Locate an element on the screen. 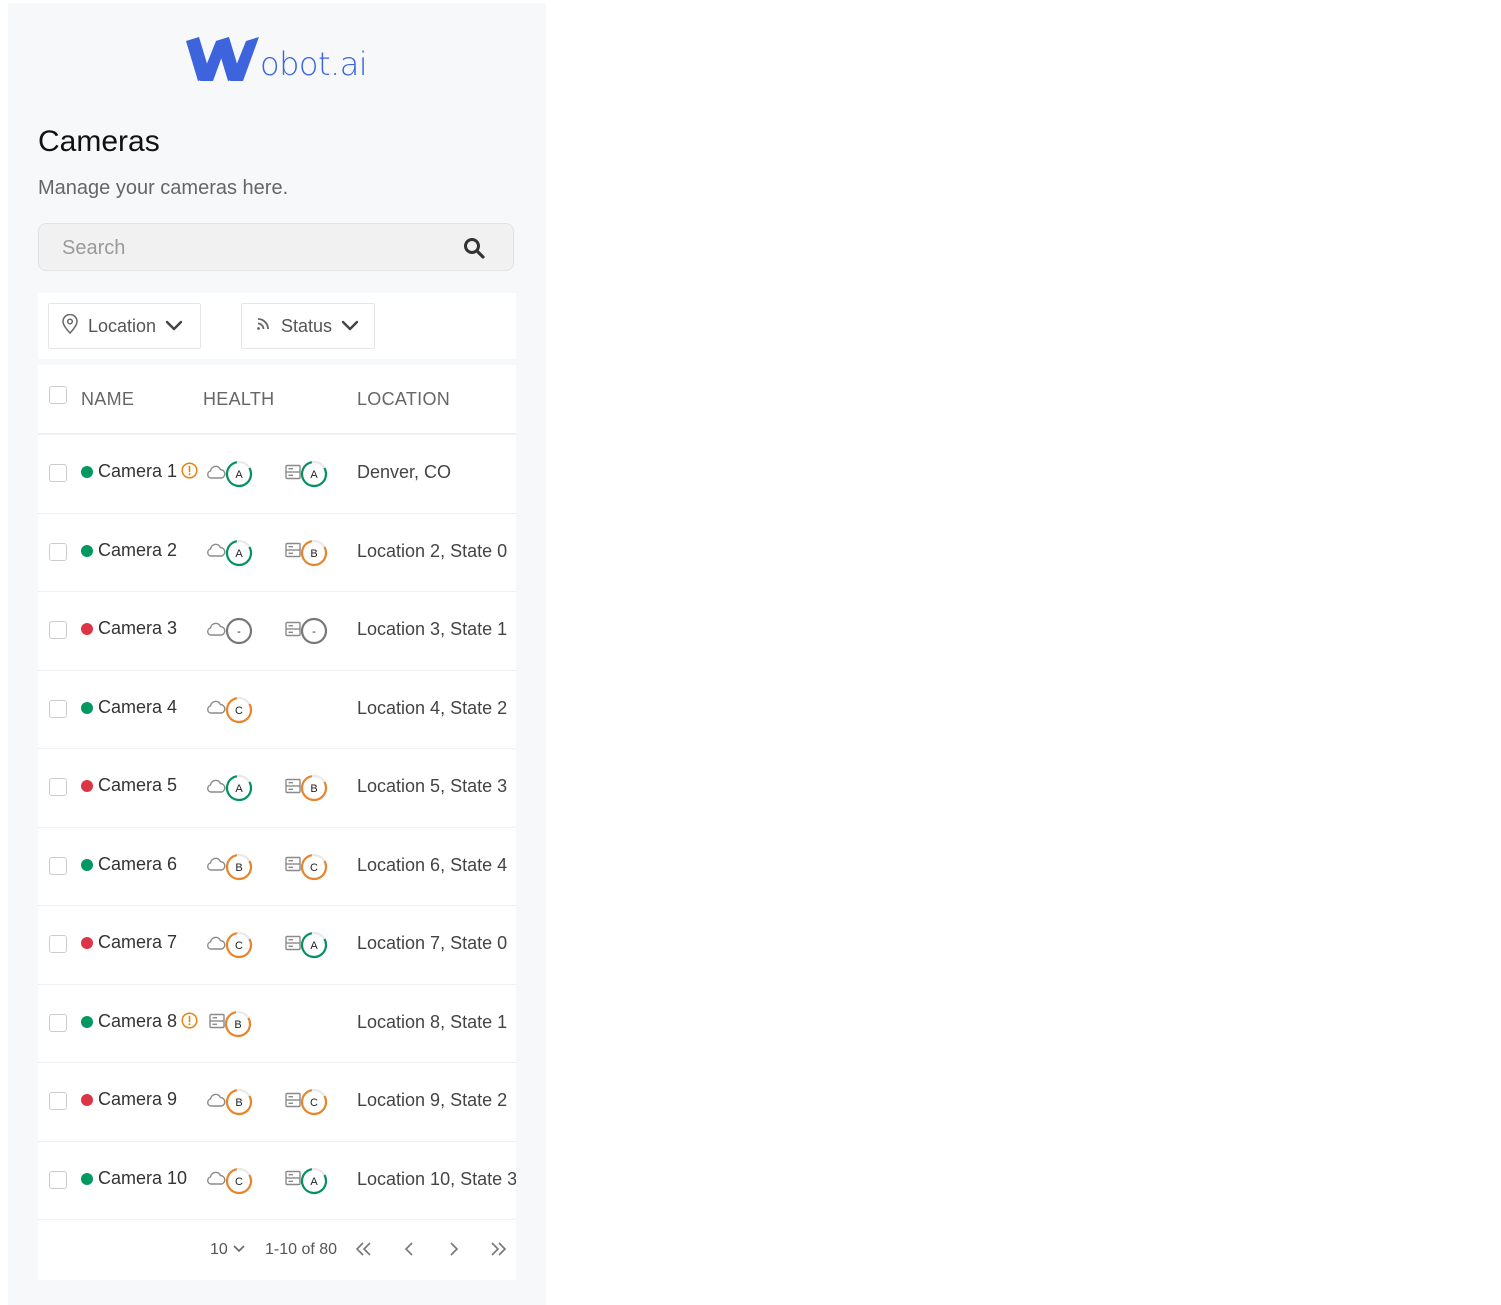 The image size is (1501, 1305). camera-name-text: Camera 9 is located at coordinates (138, 1099).